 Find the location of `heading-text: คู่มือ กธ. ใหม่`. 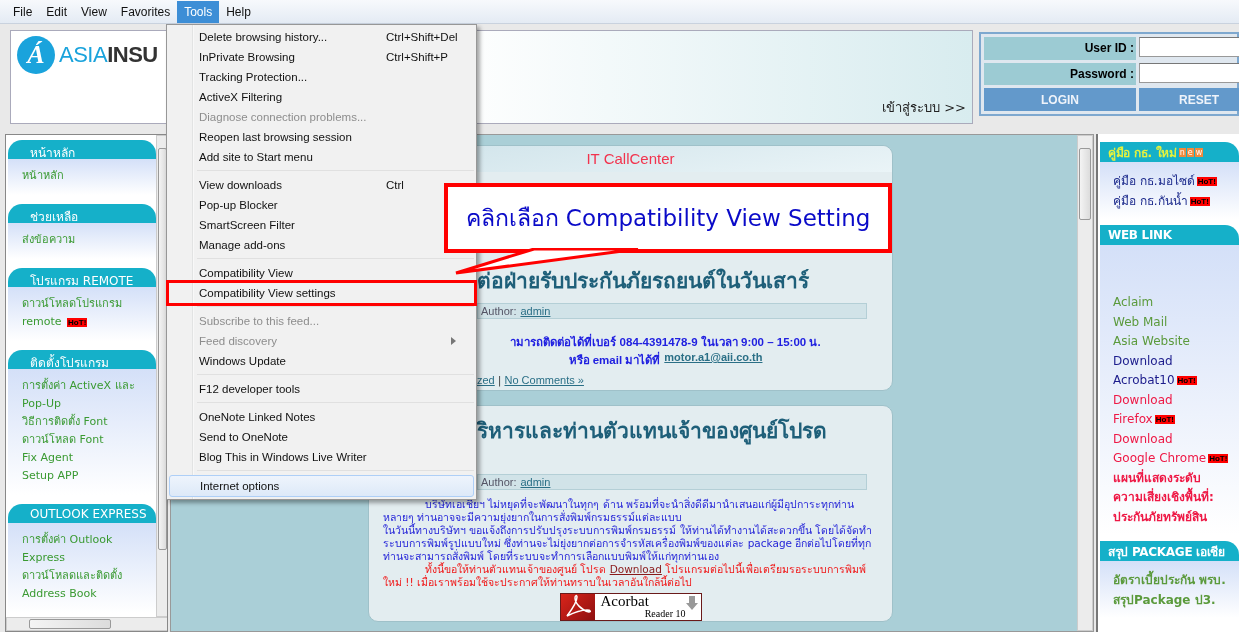

heading-text: คู่มือ กธ. ใหม่ is located at coordinates (1142, 153).